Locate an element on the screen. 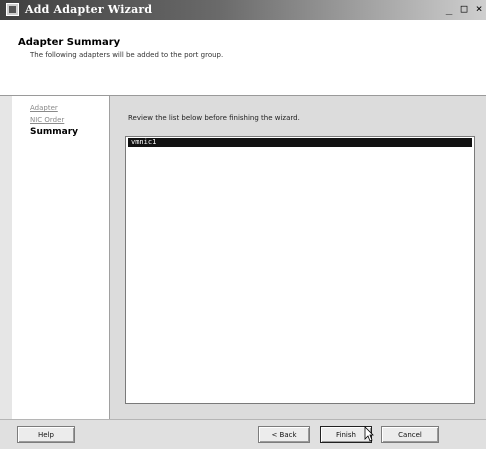 This screenshot has height=449, width=486. list-item: vmnic1 is located at coordinates (300, 142).